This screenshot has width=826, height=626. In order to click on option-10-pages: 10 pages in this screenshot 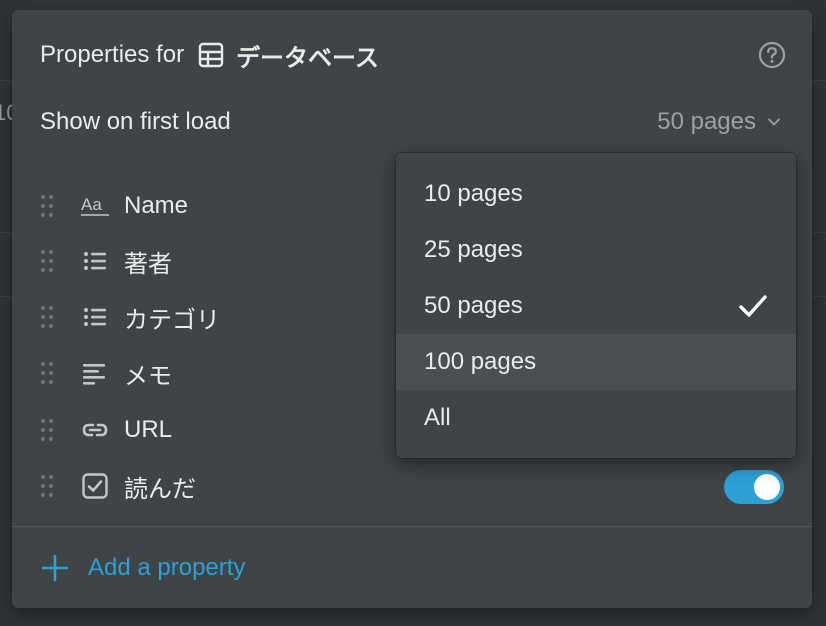, I will do `click(596, 194)`.